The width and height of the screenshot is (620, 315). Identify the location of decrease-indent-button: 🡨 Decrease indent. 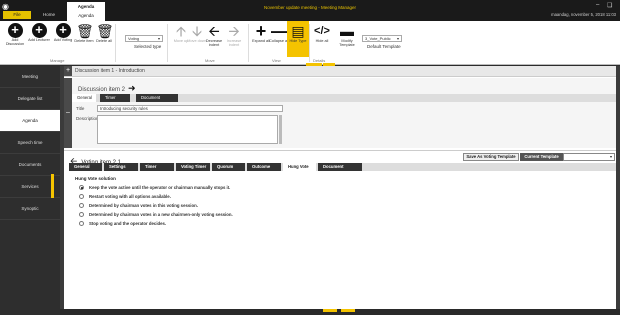
(214, 39).